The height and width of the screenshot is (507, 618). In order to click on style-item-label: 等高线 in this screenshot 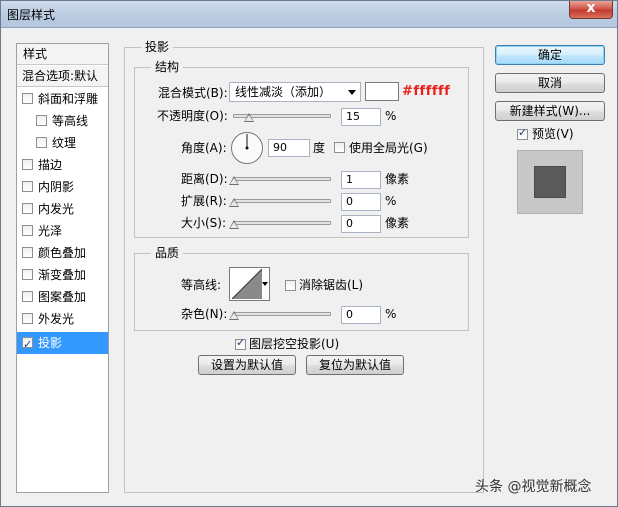, I will do `click(70, 121)`.